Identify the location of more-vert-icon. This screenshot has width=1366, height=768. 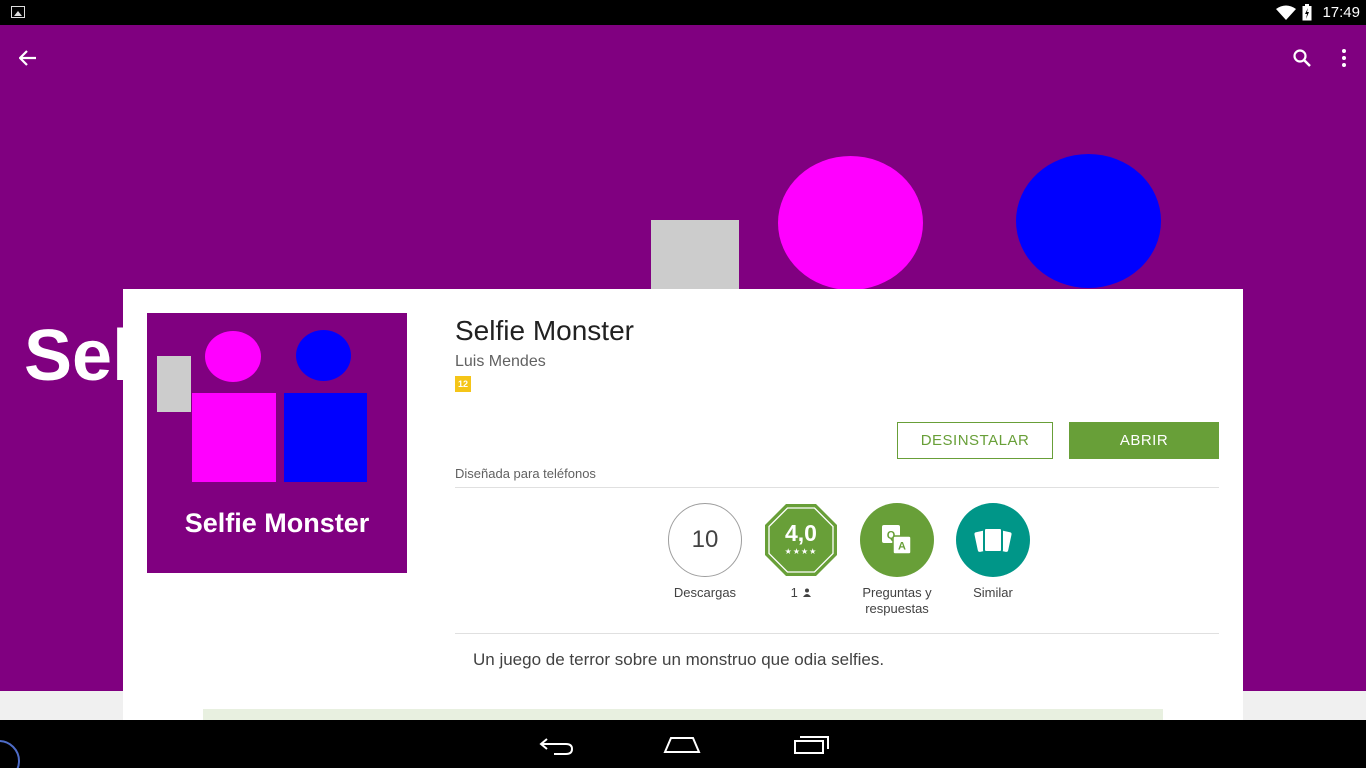
(1344, 58).